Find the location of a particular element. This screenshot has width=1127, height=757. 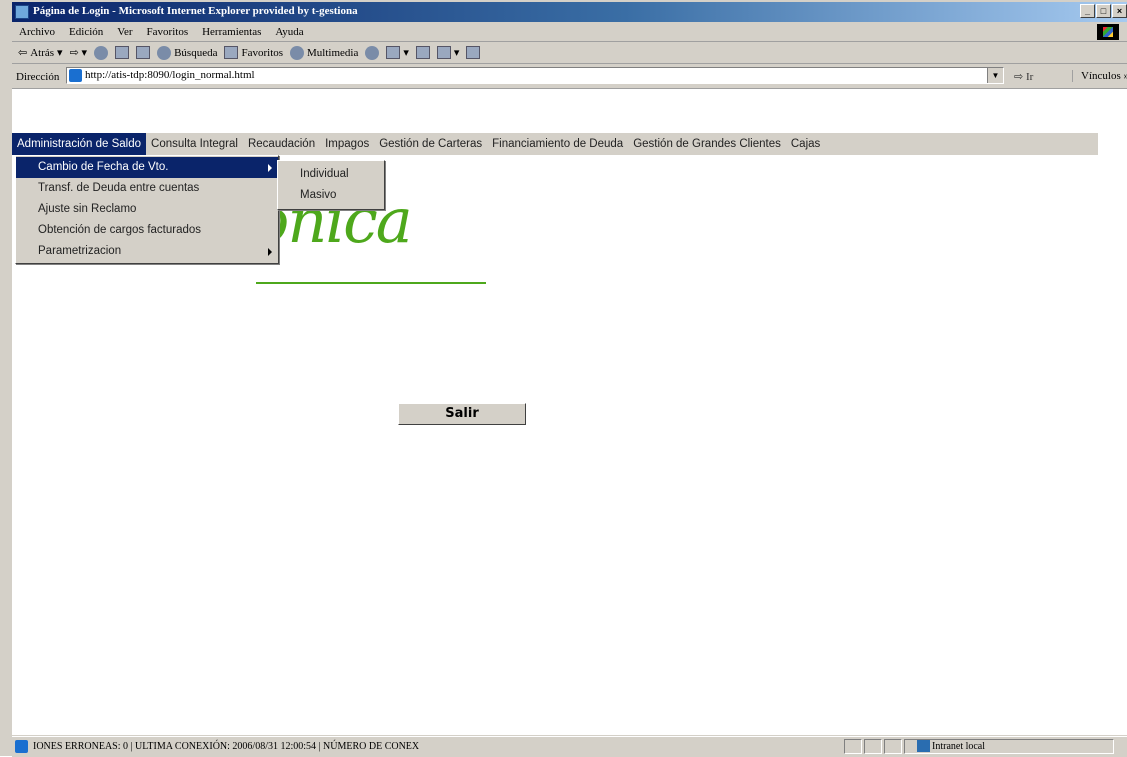

menu-item-label: Ajuste sin Reclamo is located at coordinates (87, 209).